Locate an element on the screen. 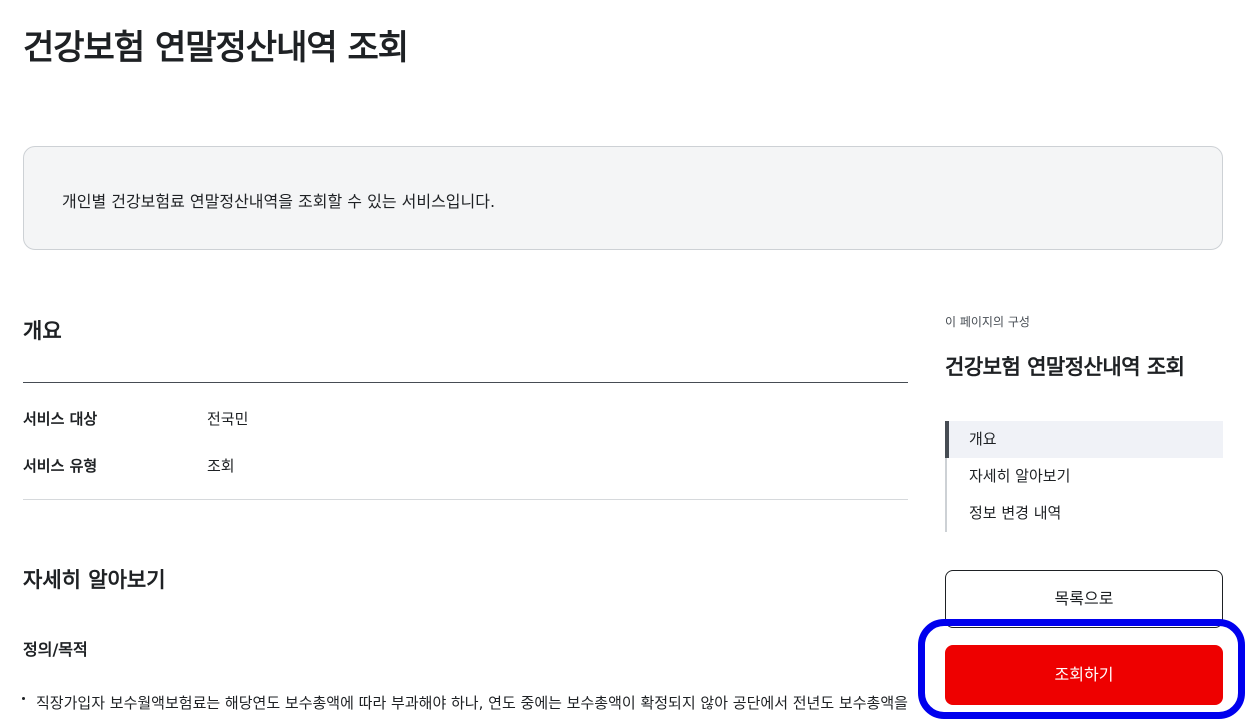 This screenshot has height=720, width=1247. query-button: 조회하기 is located at coordinates (1084, 675).